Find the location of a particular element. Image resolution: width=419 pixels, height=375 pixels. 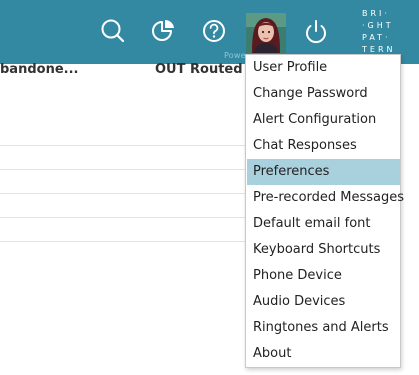

menu-item-default-email-font: Default email font is located at coordinates (323, 224).